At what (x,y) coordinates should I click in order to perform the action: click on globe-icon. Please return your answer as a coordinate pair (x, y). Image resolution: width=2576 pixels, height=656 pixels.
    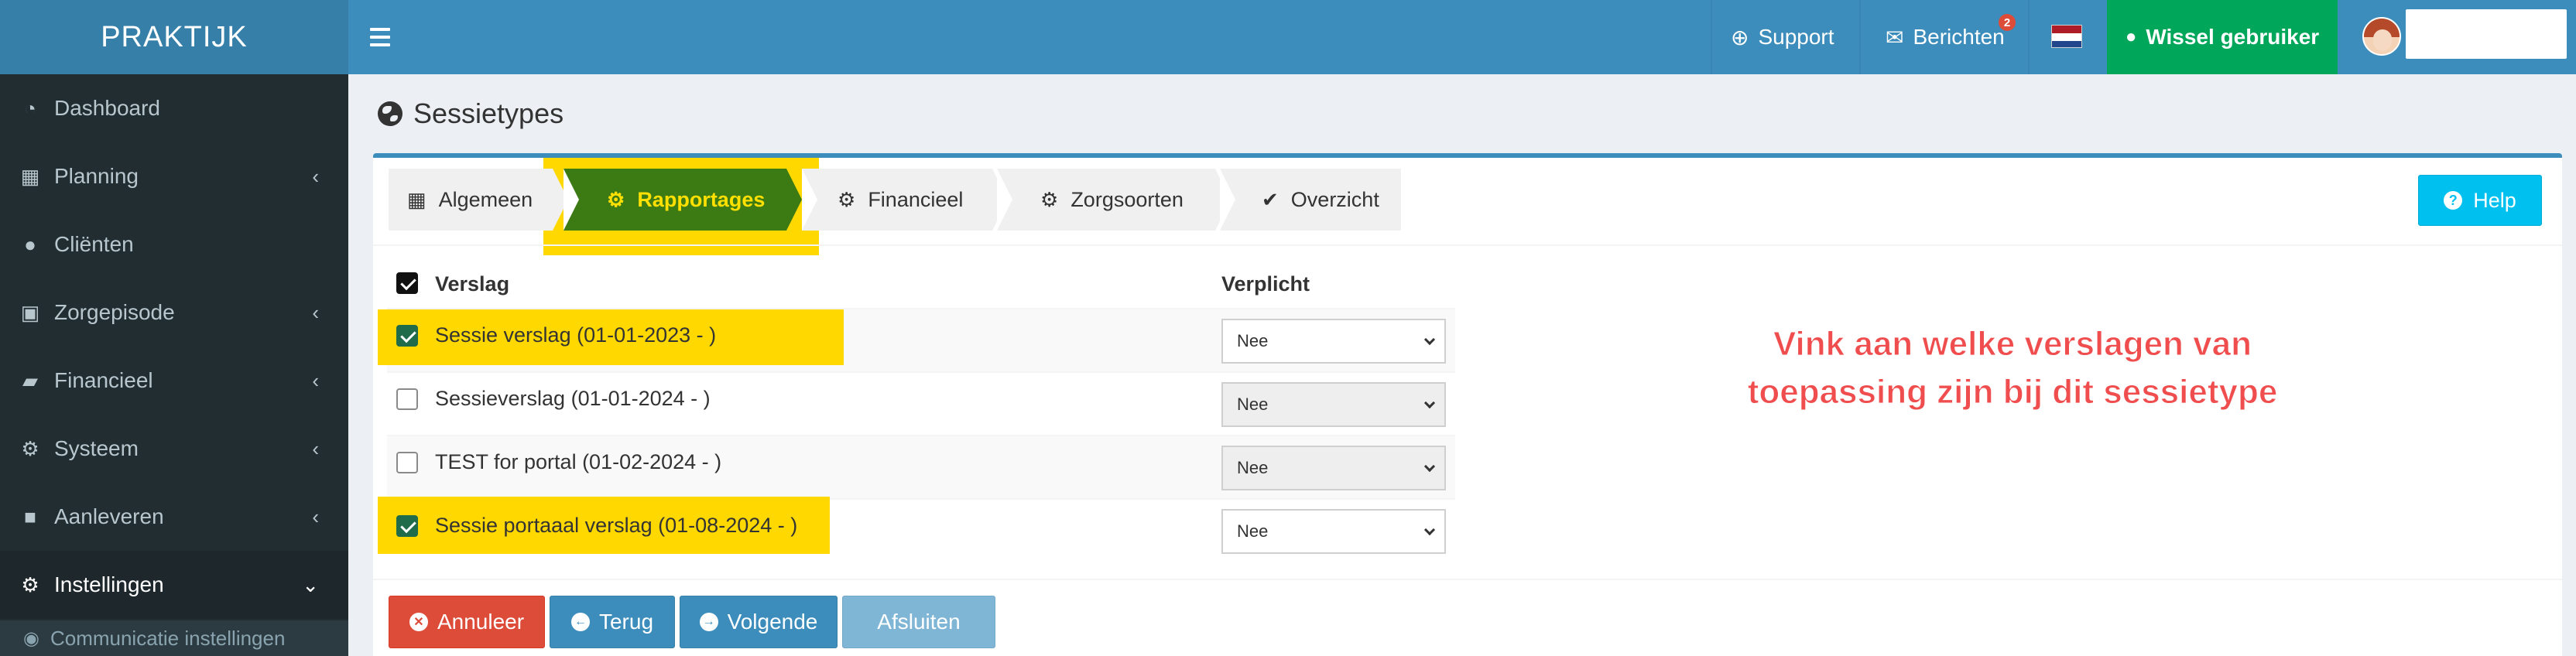
    Looking at the image, I should click on (390, 113).